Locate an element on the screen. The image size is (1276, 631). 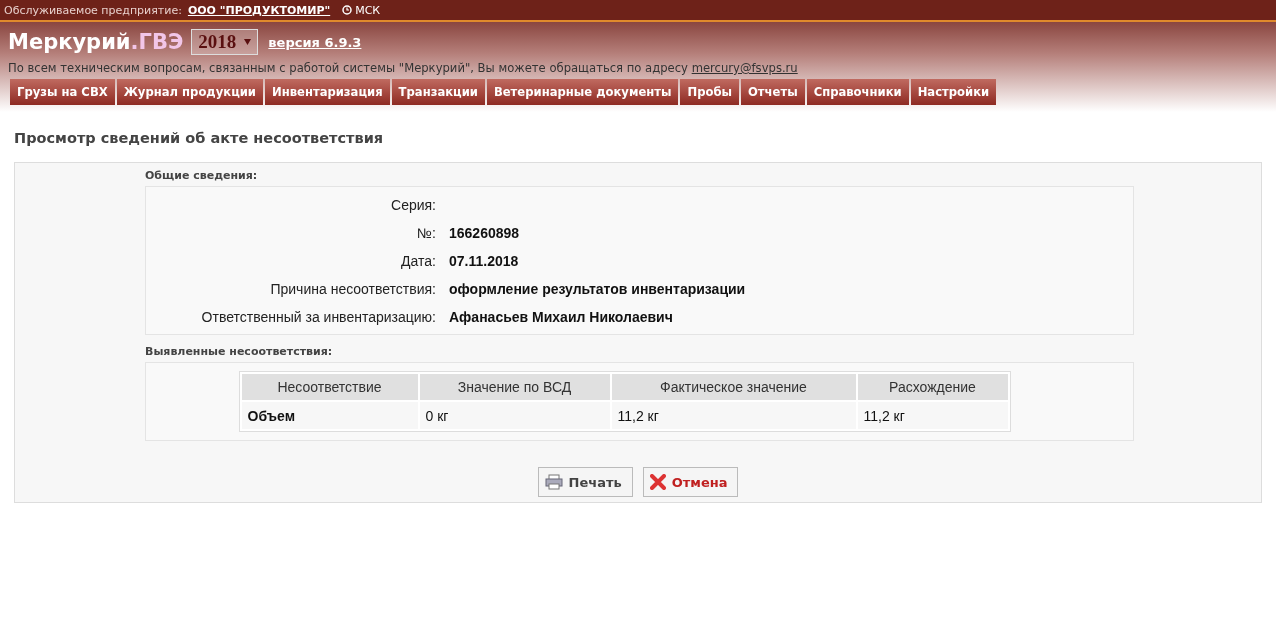
clock-icon is located at coordinates (347, 10).